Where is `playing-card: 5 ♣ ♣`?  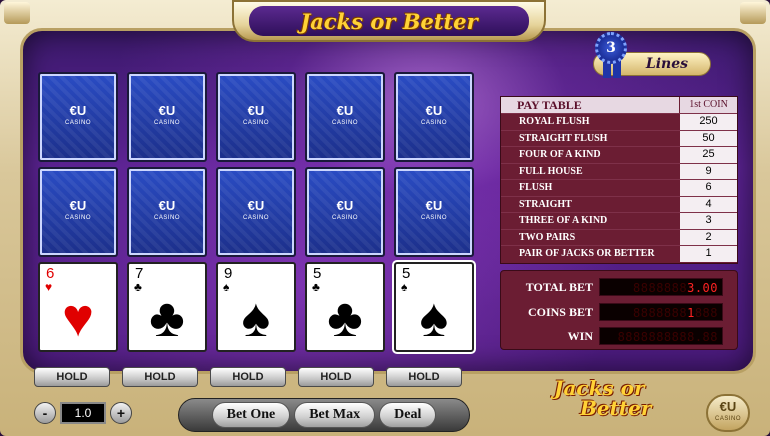 playing-card: 5 ♣ ♣ is located at coordinates (345, 307).